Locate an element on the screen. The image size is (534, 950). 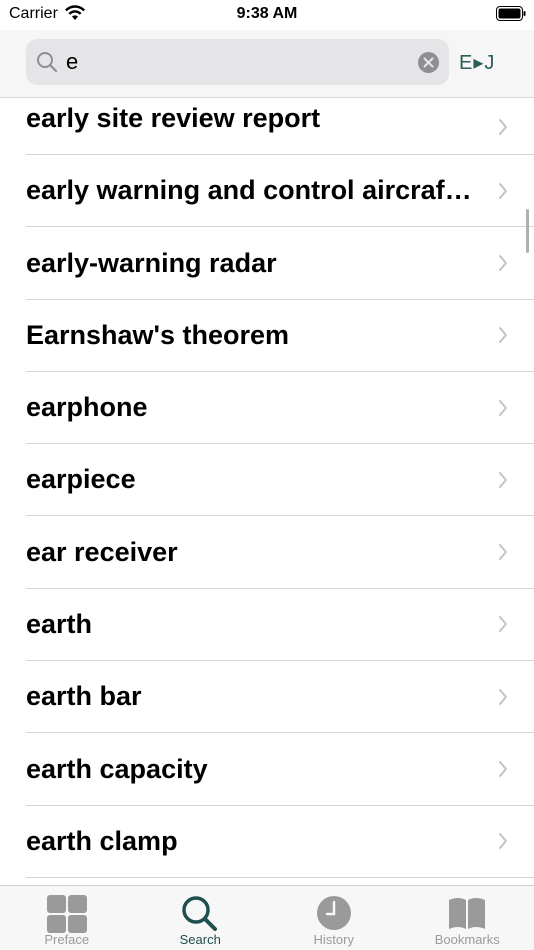
list-item: earphone is located at coordinates (280, 408).